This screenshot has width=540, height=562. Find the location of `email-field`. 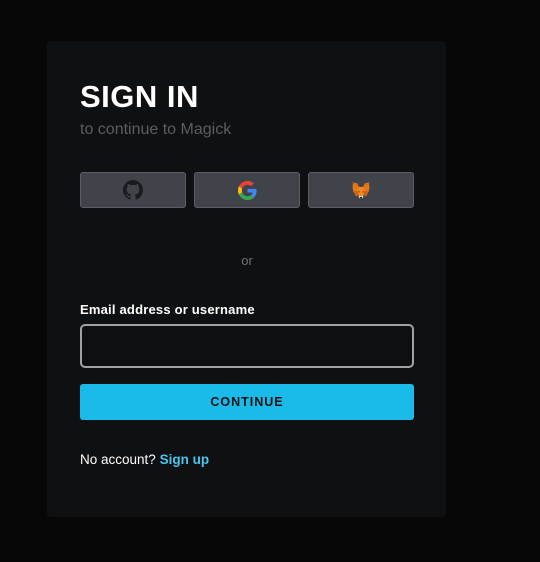

email-field is located at coordinates (247, 346).